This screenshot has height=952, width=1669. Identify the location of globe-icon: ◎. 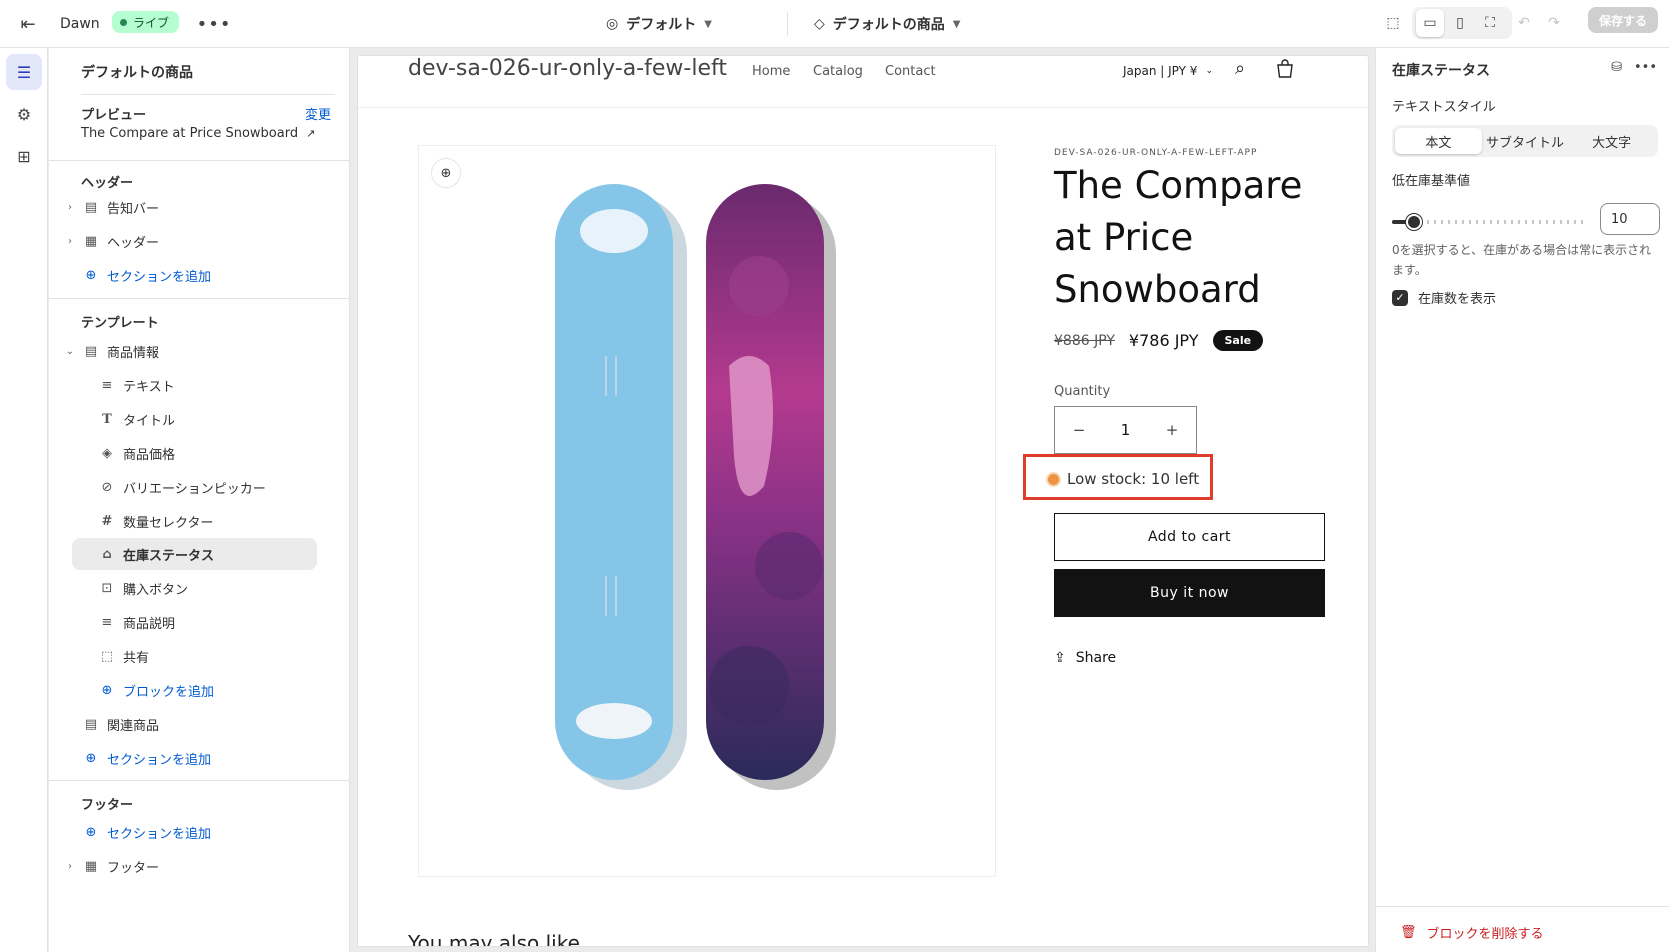
(612, 24).